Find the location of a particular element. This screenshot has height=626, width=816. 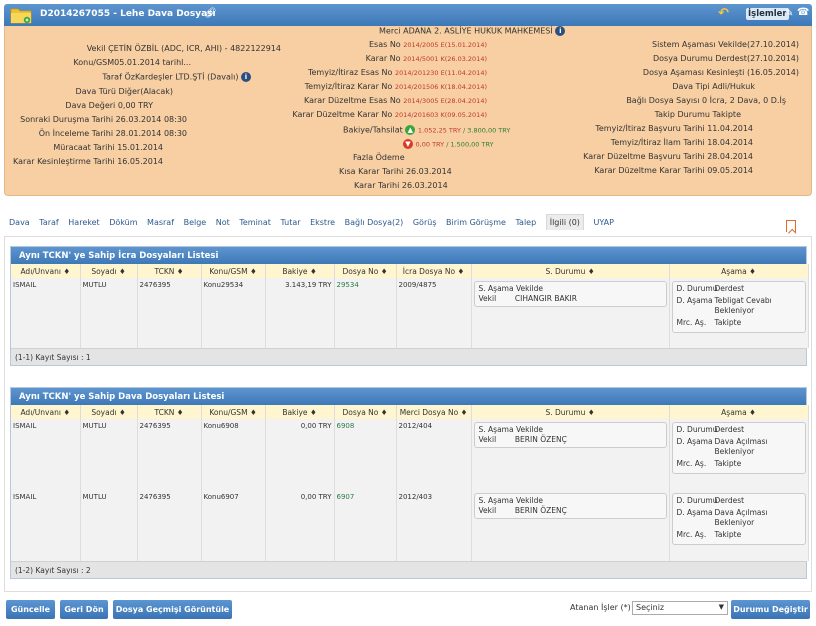

assigned-tasks-label: Atanan İşler (*) is located at coordinates (600, 607).